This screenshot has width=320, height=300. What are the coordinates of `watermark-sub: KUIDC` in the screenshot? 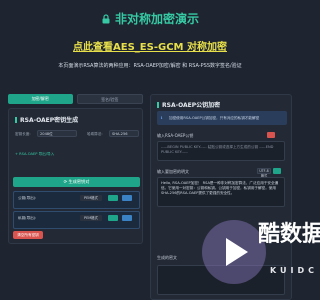 It's located at (294, 270).